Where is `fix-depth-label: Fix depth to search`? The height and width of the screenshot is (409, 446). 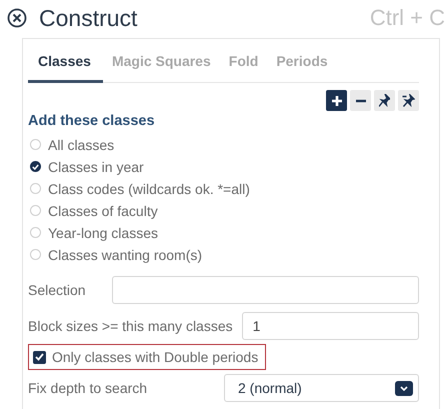 fix-depth-label: Fix depth to search is located at coordinates (88, 388).